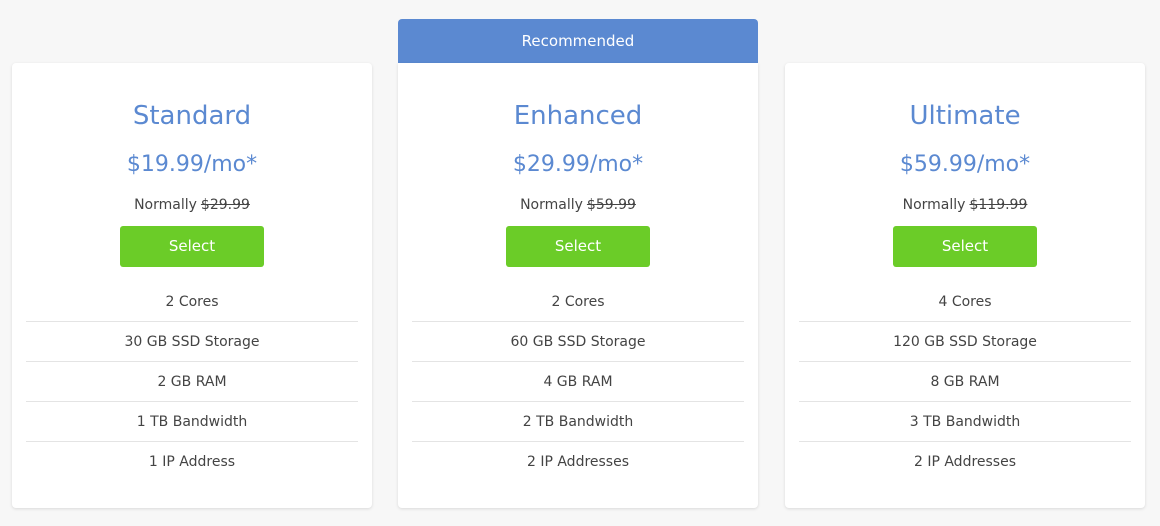  I want to click on feature-item: 4 GB RAM, so click(578, 382).